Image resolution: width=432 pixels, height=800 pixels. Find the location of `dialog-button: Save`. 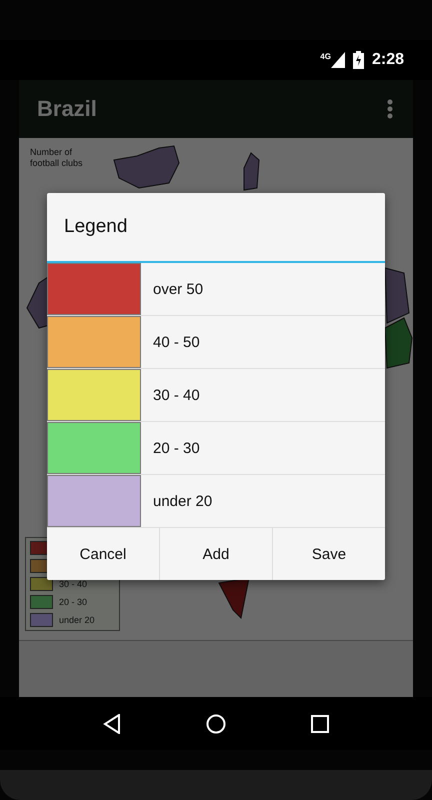

dialog-button: Save is located at coordinates (329, 554).